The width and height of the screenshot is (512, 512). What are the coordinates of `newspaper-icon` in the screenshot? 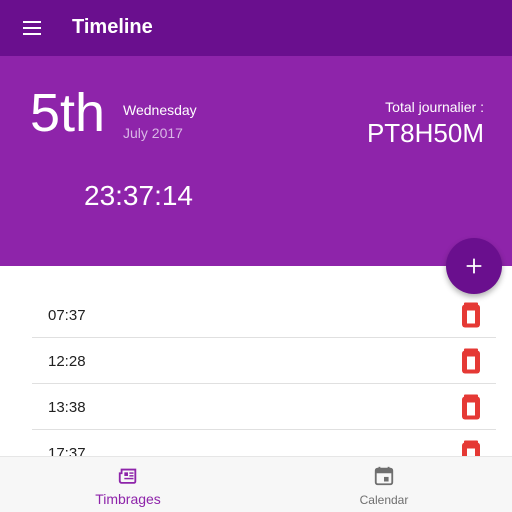 It's located at (127, 476).